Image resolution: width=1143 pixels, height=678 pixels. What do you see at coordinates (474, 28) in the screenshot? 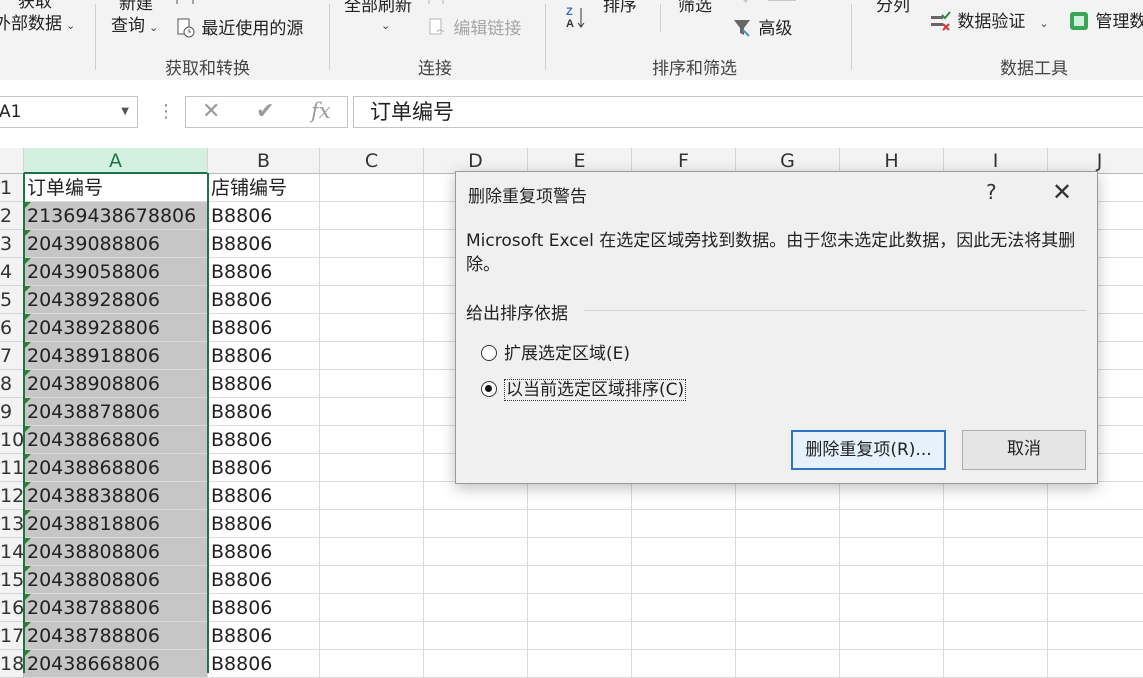
I see `edit-links-button: 编辑链接` at bounding box center [474, 28].